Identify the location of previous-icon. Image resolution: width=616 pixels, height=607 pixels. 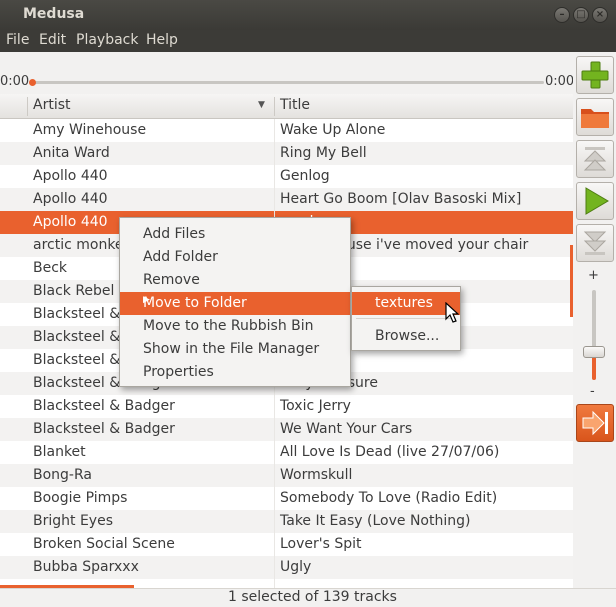
(595, 159).